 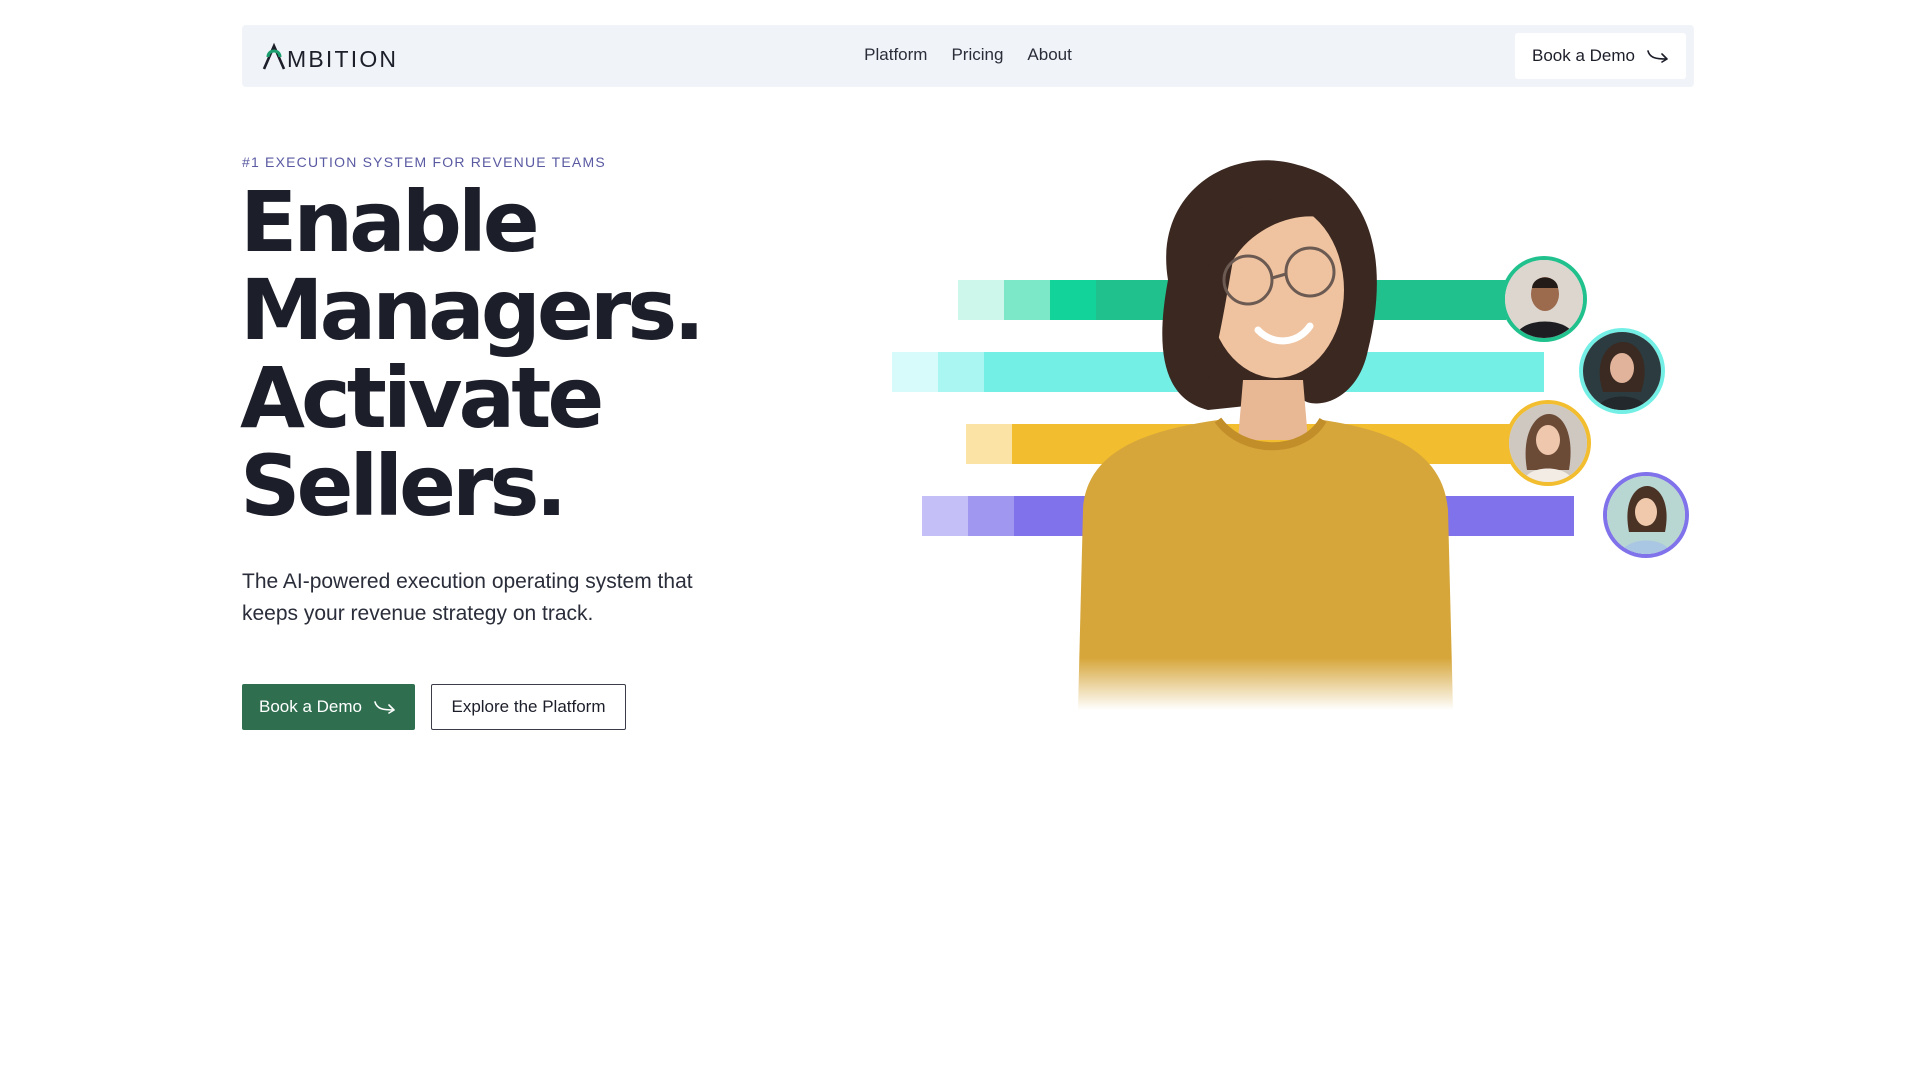 I want to click on logo-a-icon, so click(x=274, y=56).